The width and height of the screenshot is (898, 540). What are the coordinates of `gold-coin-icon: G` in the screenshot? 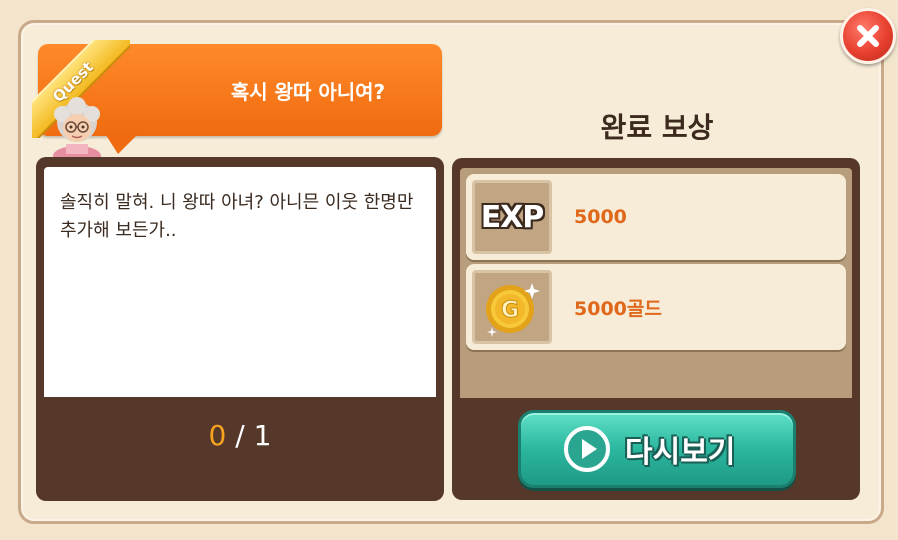 It's located at (512, 307).